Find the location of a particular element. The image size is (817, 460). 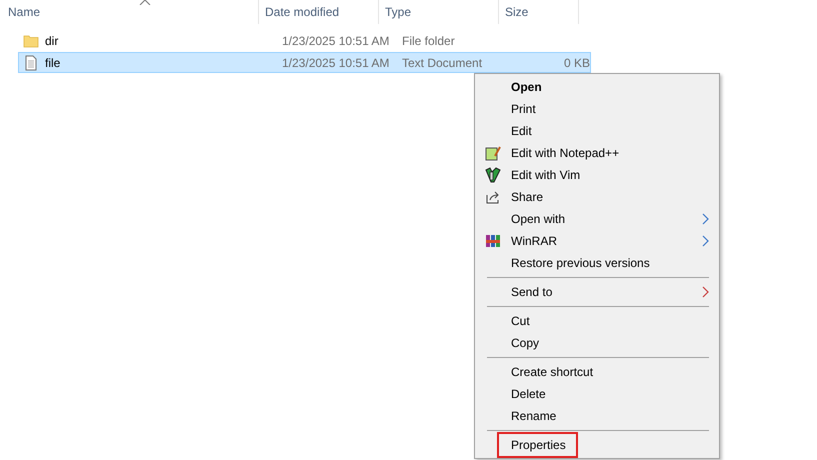

column-header: Date modified is located at coordinates (302, 12).